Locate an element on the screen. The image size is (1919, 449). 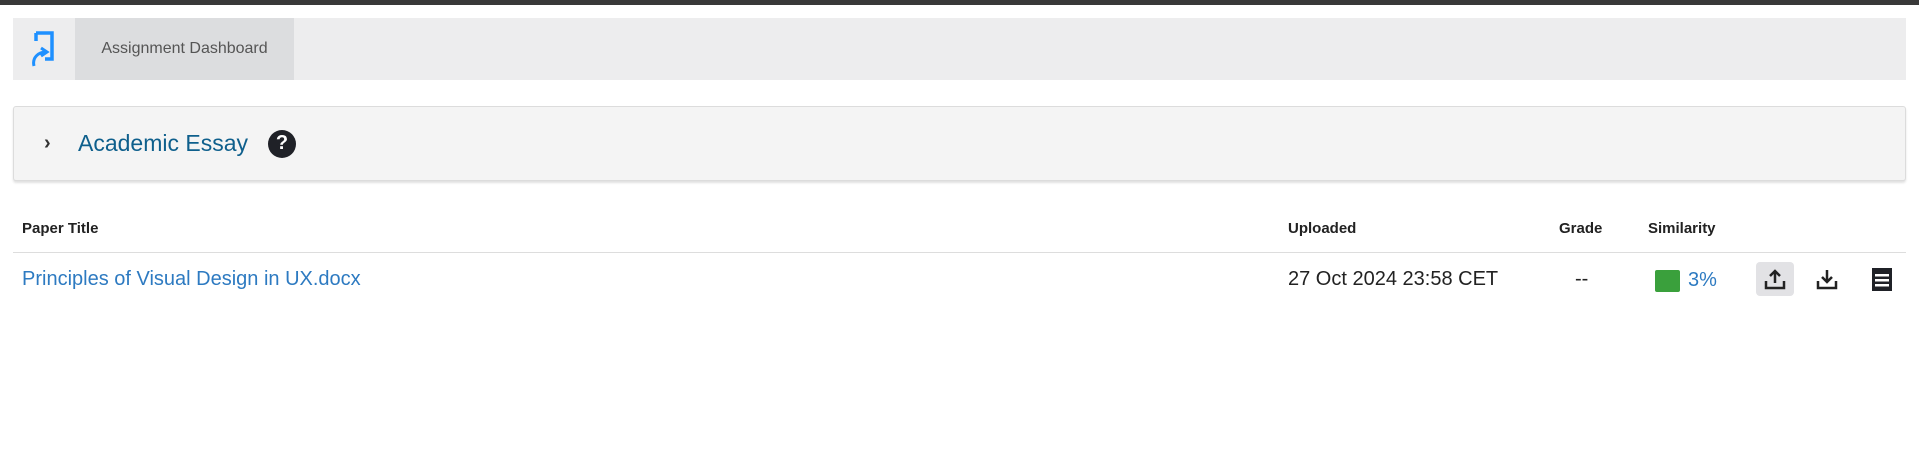
upload-icon is located at coordinates (1775, 279).